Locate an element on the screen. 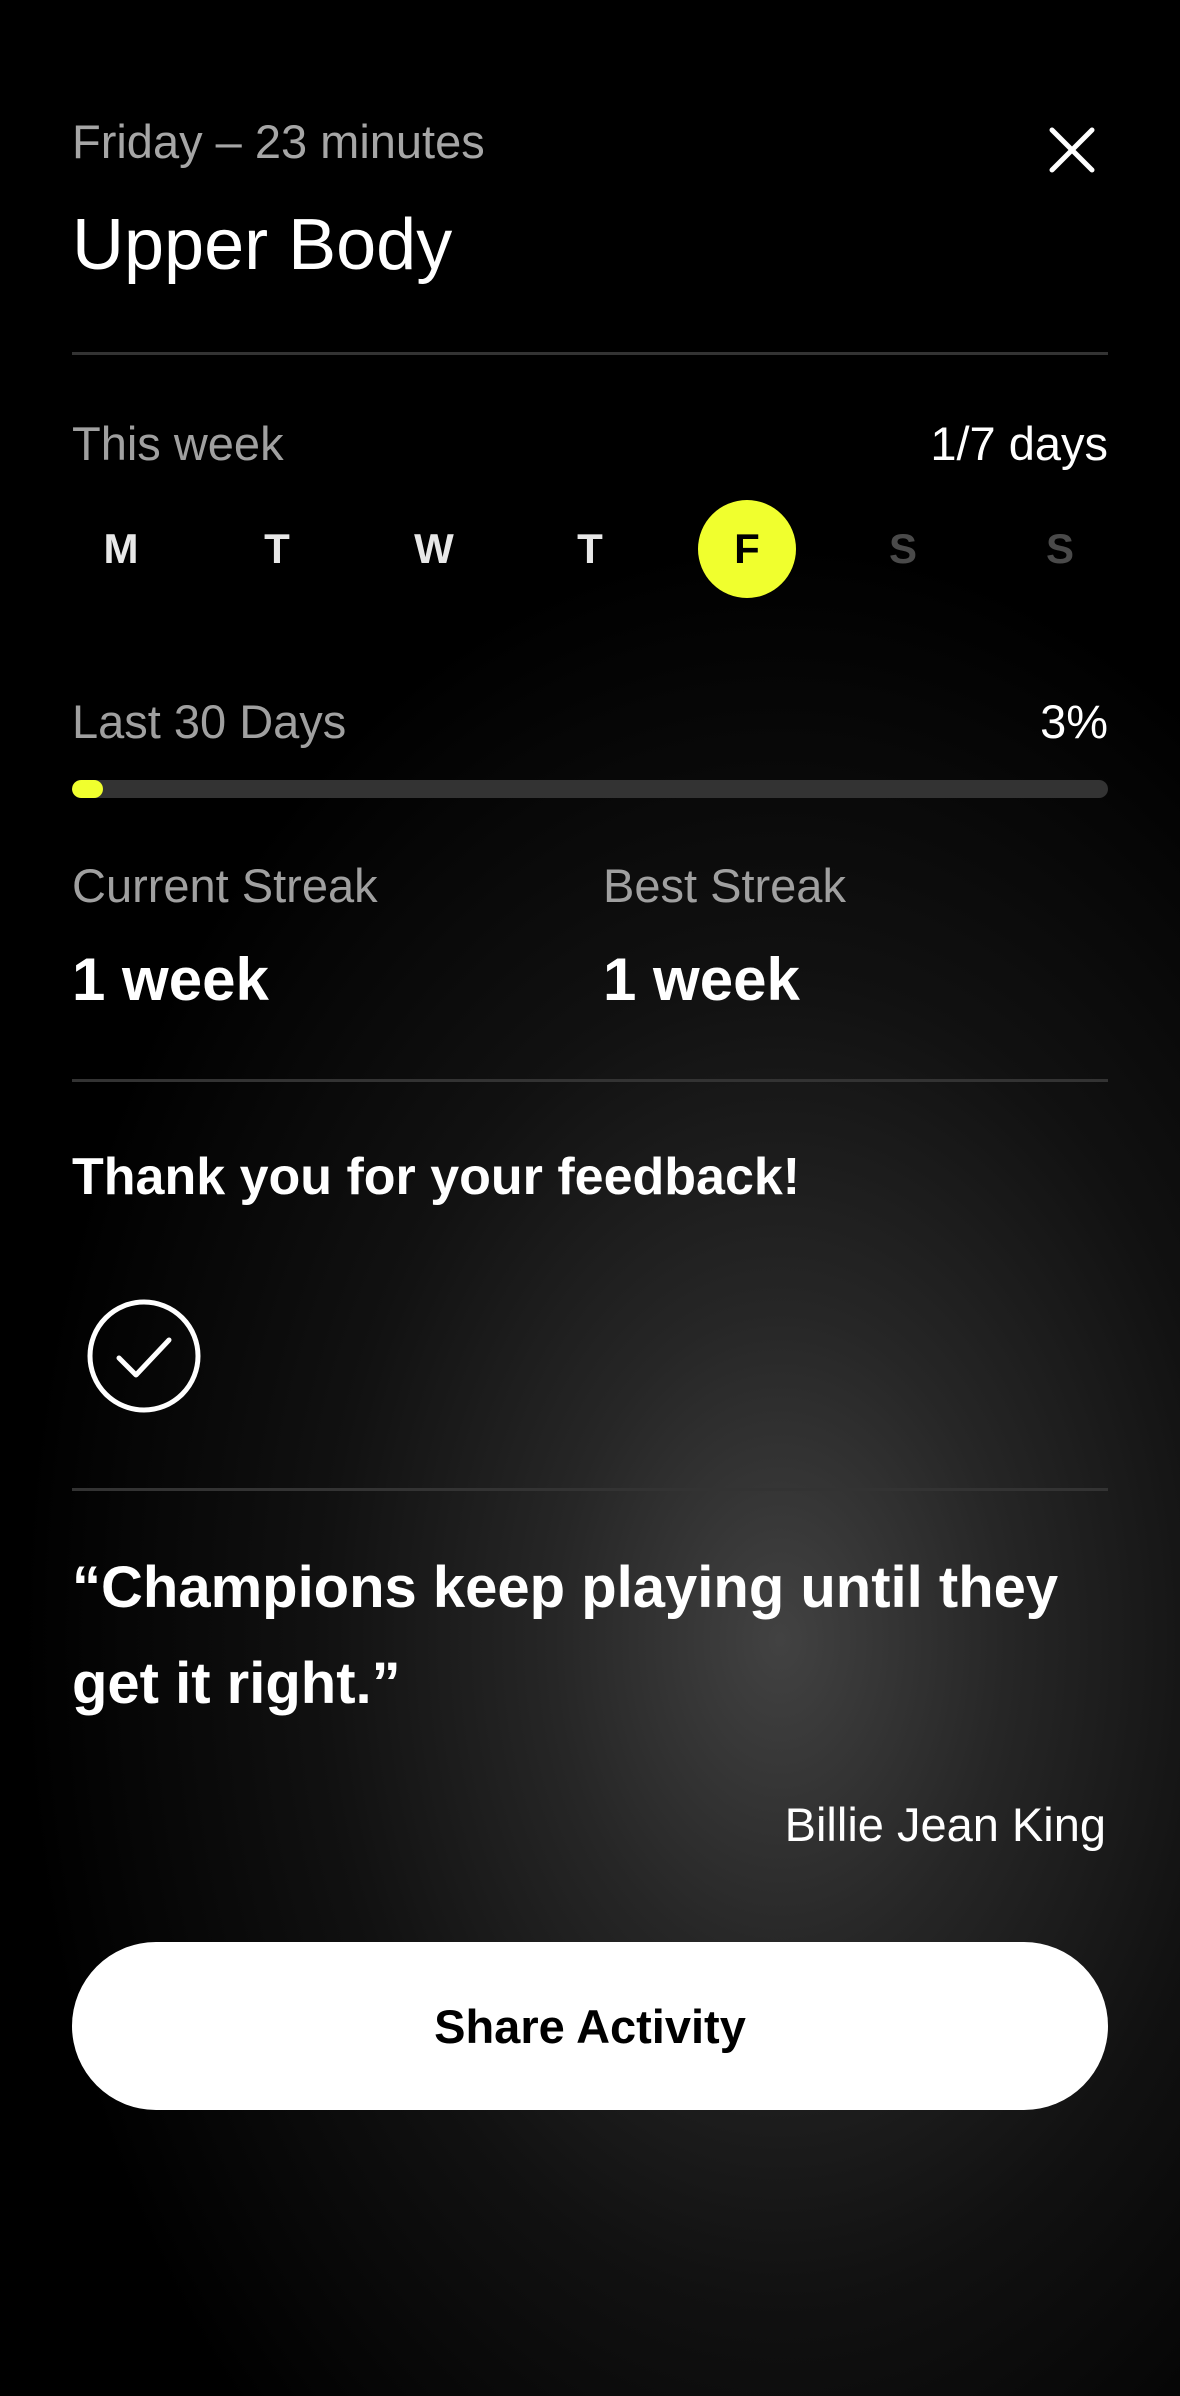  week-days-count: 1/7 days is located at coordinates (1019, 443).